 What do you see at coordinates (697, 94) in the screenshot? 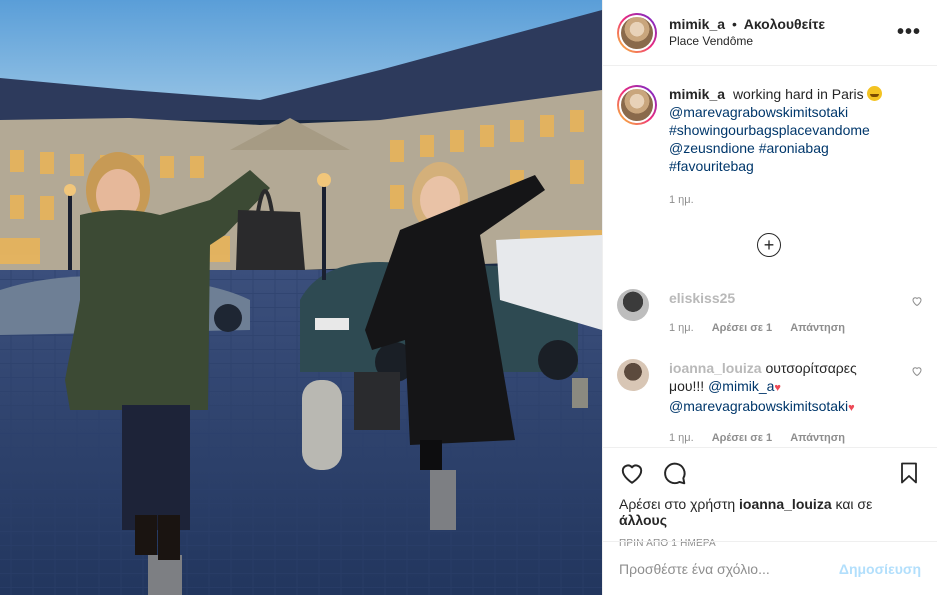
I see `caption-username: mimik_a` at bounding box center [697, 94].